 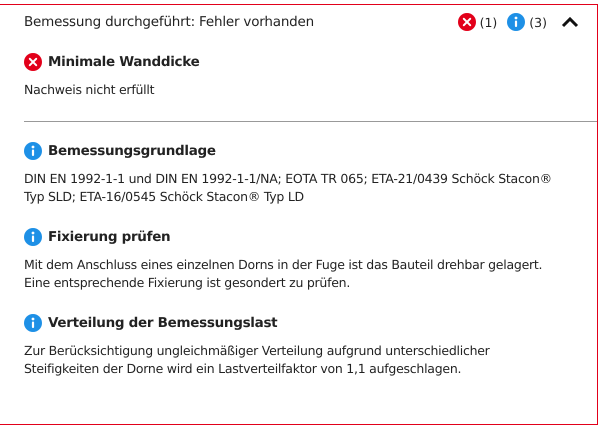 I want to click on collapse-button, so click(x=570, y=22).